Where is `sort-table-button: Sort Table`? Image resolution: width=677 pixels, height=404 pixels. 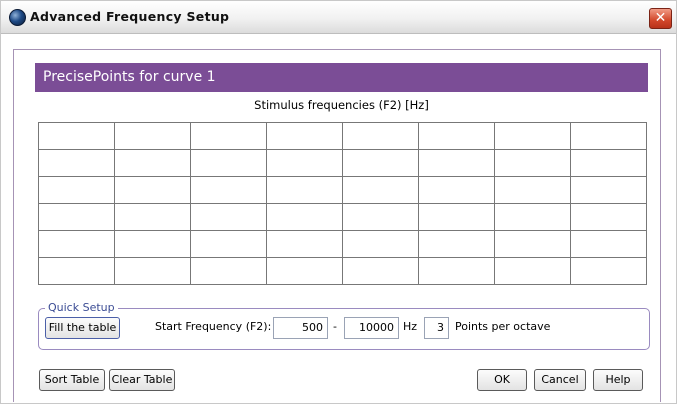 sort-table-button: Sort Table is located at coordinates (72, 380).